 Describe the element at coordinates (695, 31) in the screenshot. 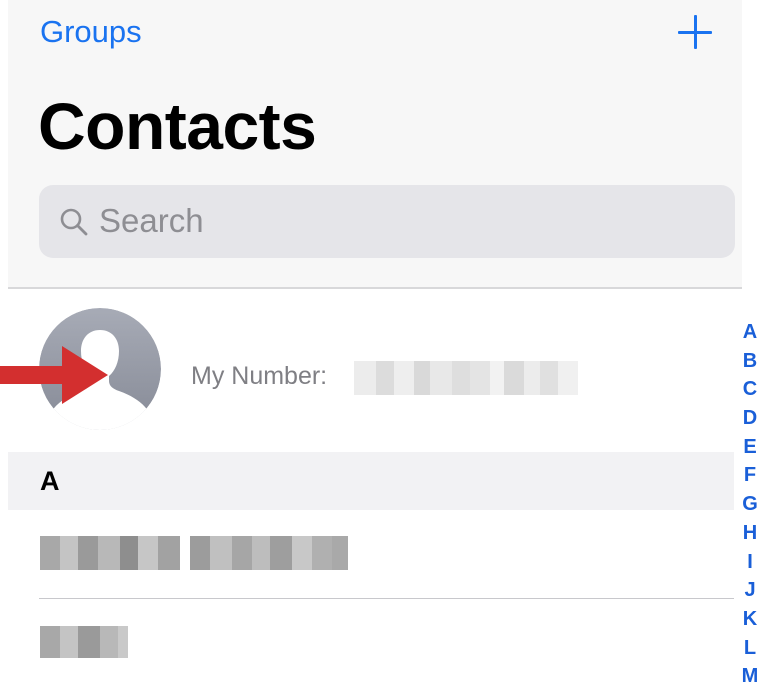

I see `add-contact-button` at that location.